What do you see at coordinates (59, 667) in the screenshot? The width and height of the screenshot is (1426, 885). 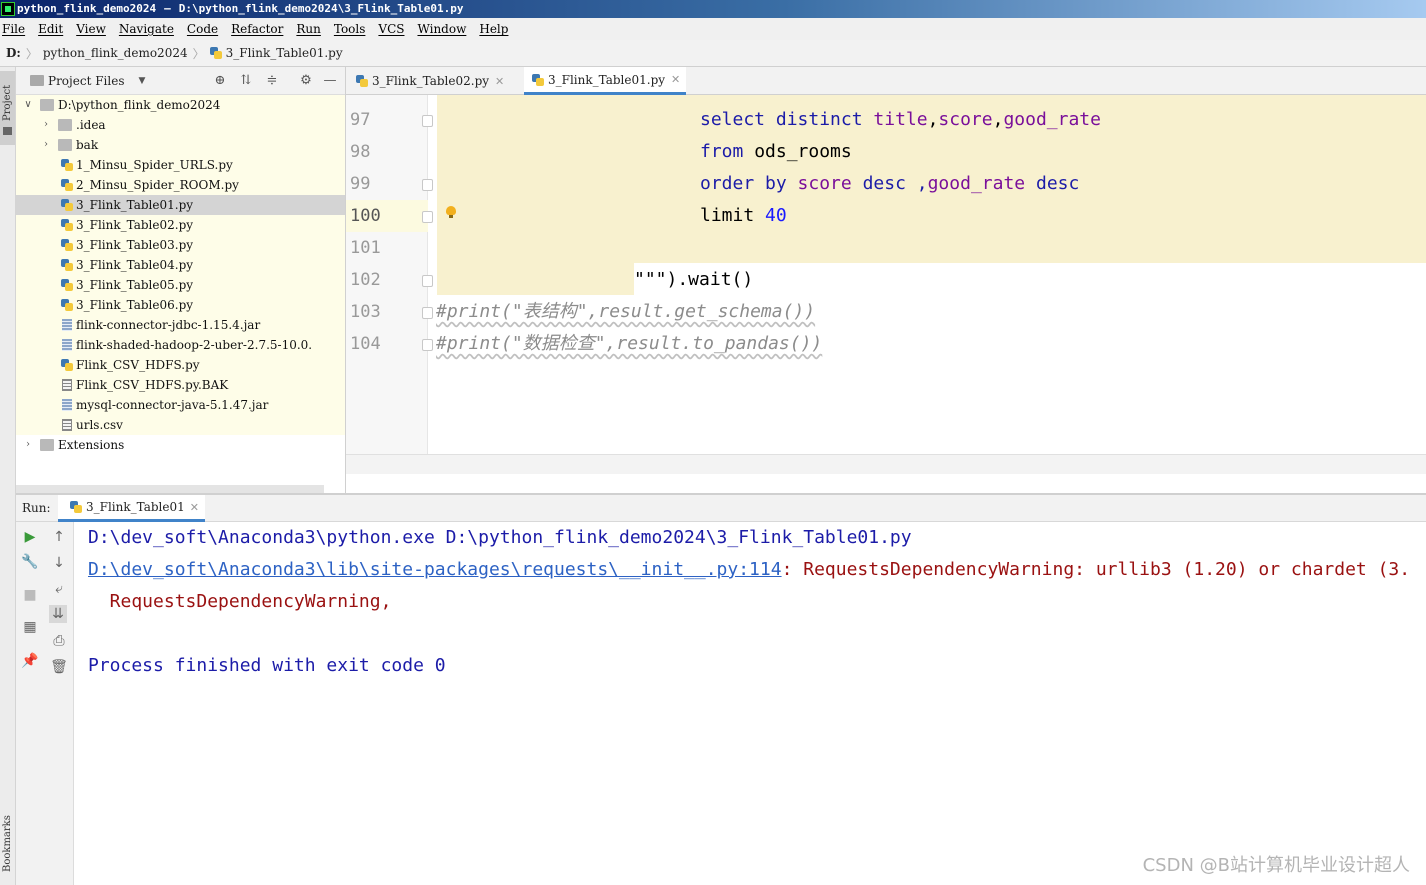 I see `trash-icon: 🗑` at bounding box center [59, 667].